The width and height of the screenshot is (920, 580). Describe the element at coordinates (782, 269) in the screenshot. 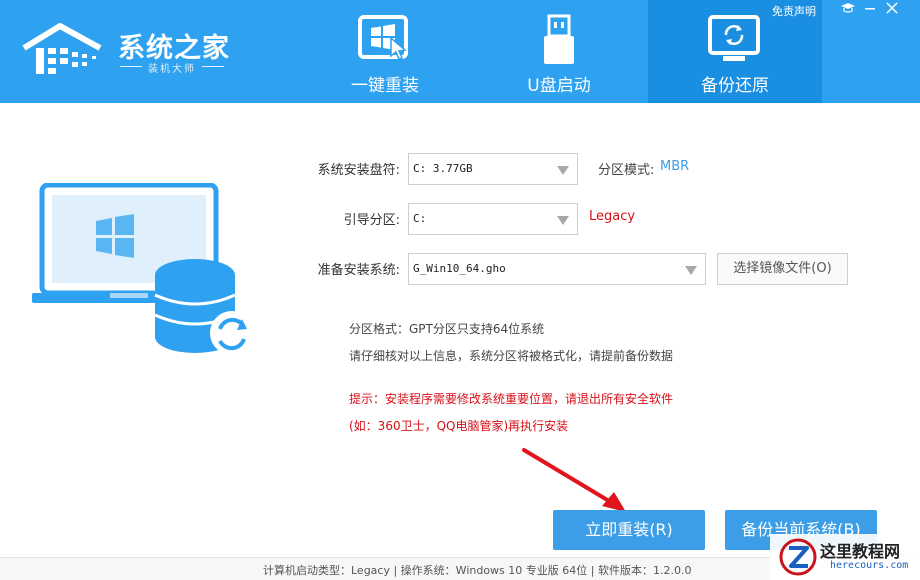

I see `select-image-file-button: 选择镜像文件(O)` at that location.